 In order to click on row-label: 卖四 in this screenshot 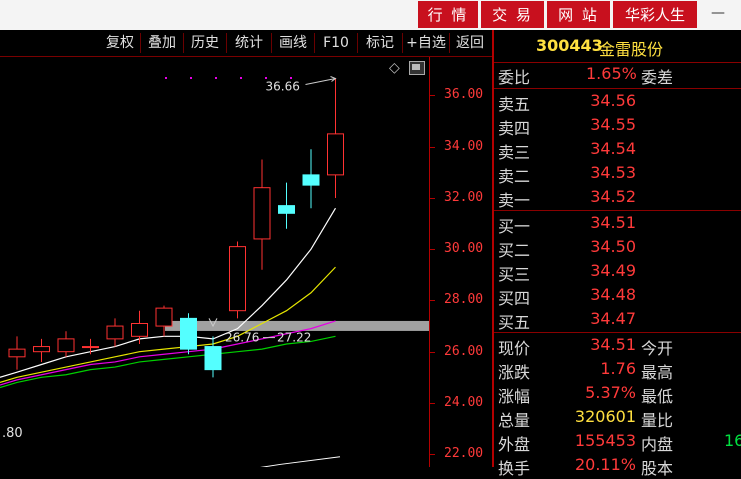, I will do `click(514, 128)`.